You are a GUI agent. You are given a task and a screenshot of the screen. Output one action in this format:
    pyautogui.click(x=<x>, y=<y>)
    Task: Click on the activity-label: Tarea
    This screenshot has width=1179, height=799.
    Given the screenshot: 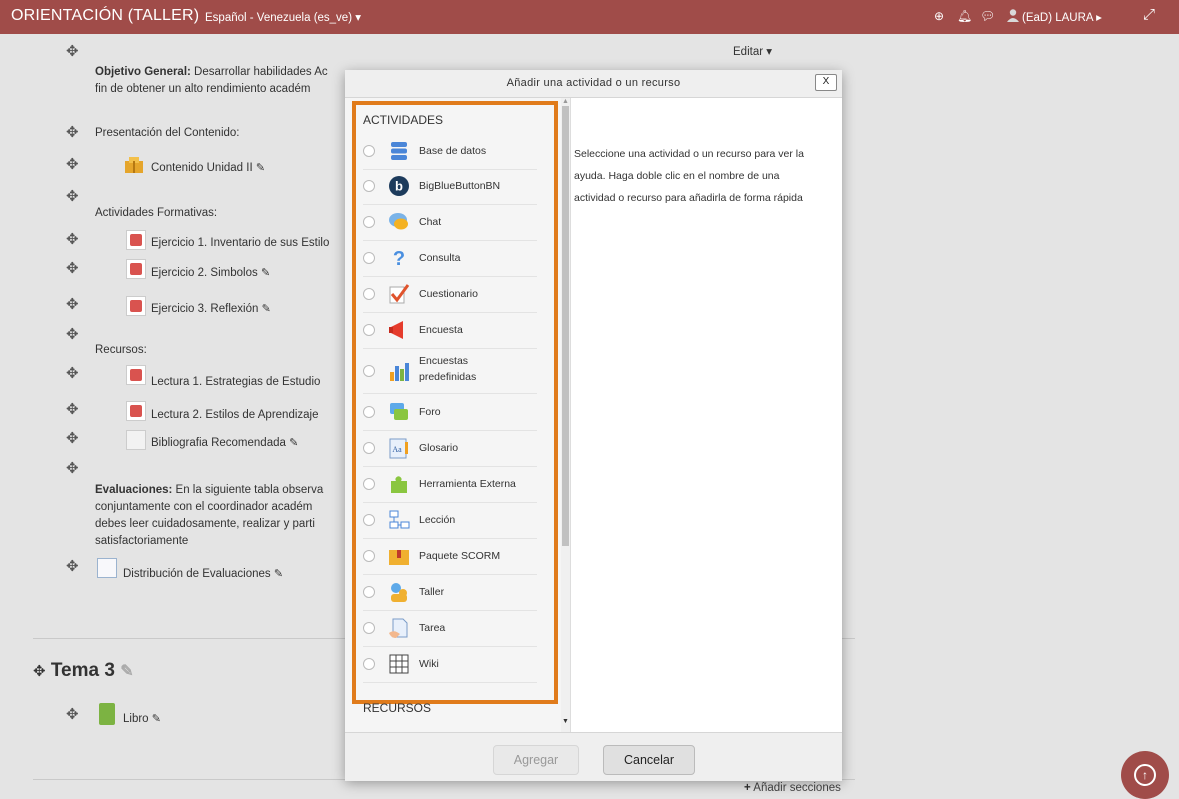 What is the action you would take?
    pyautogui.click(x=432, y=628)
    